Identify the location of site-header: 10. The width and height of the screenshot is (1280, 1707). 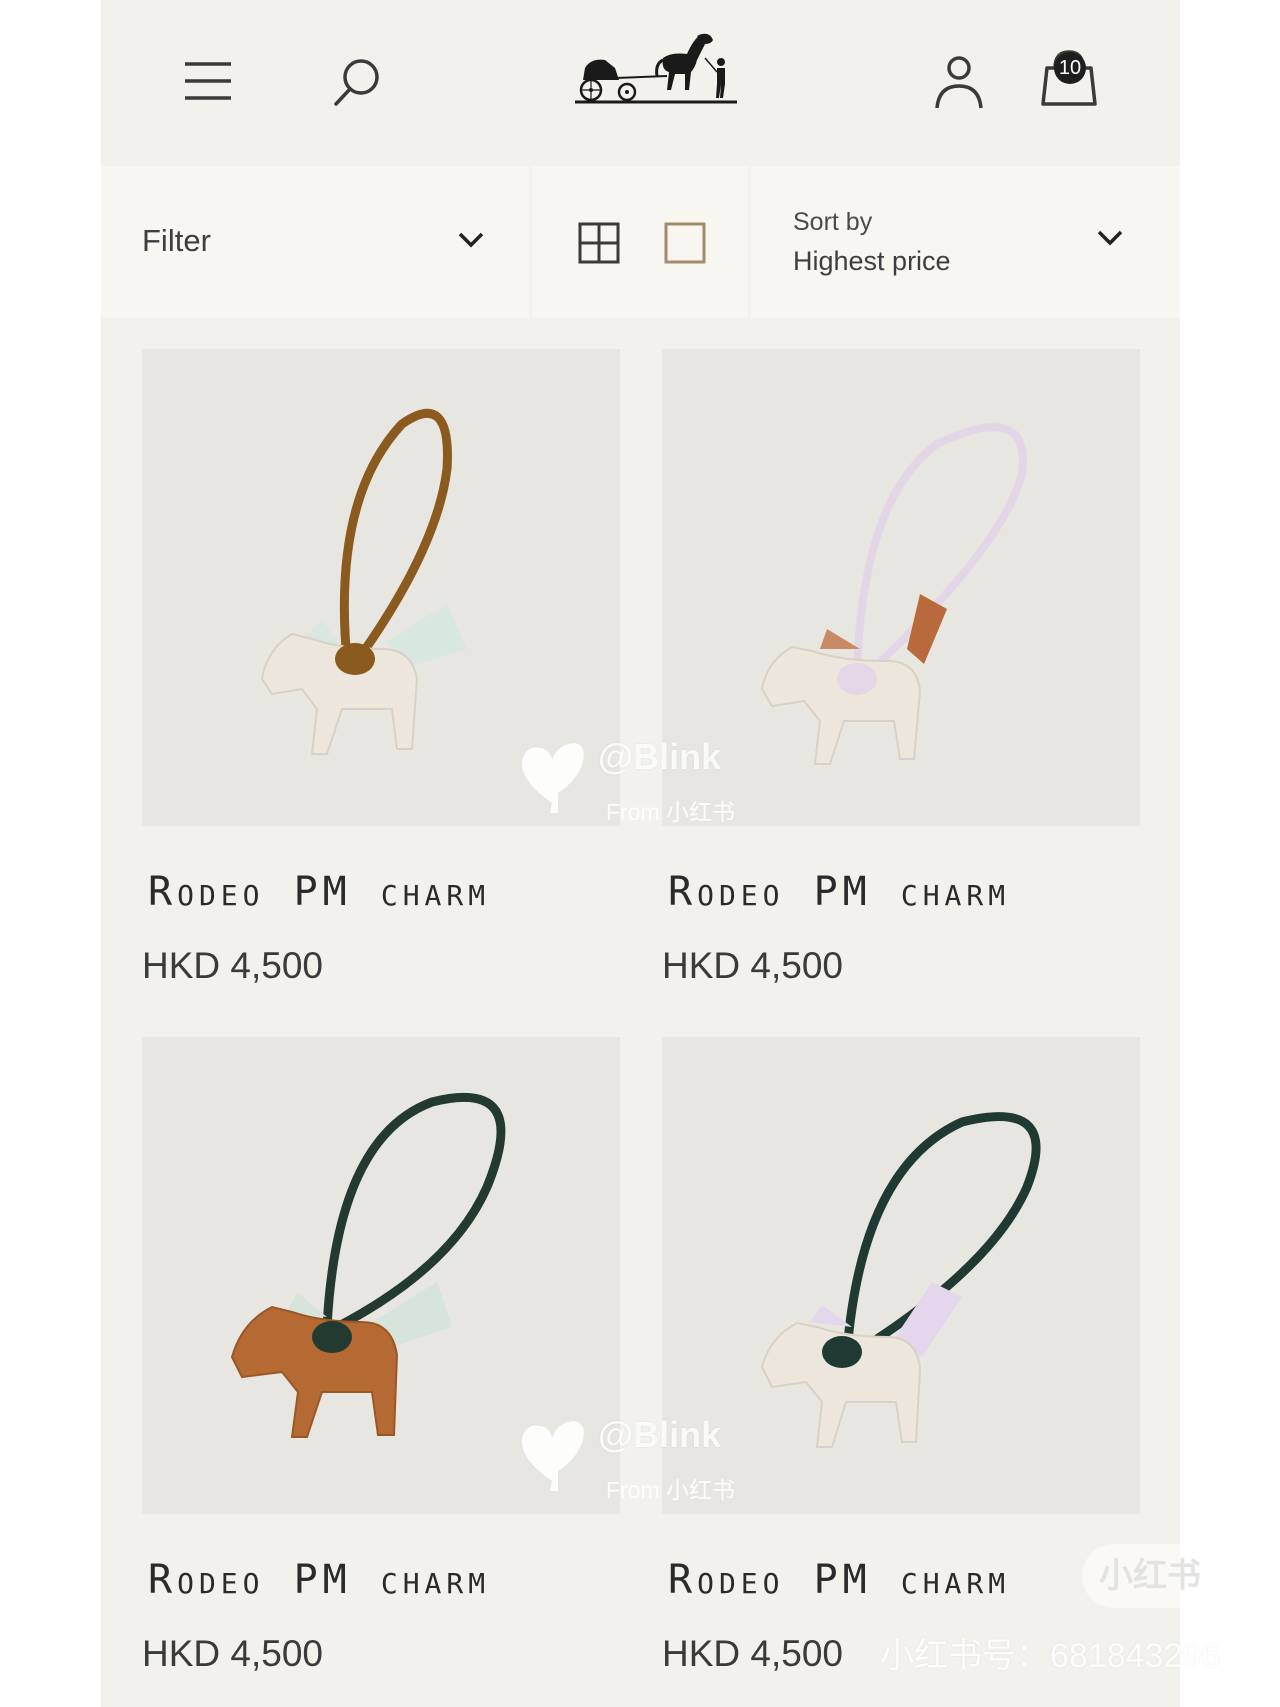
(640, 82).